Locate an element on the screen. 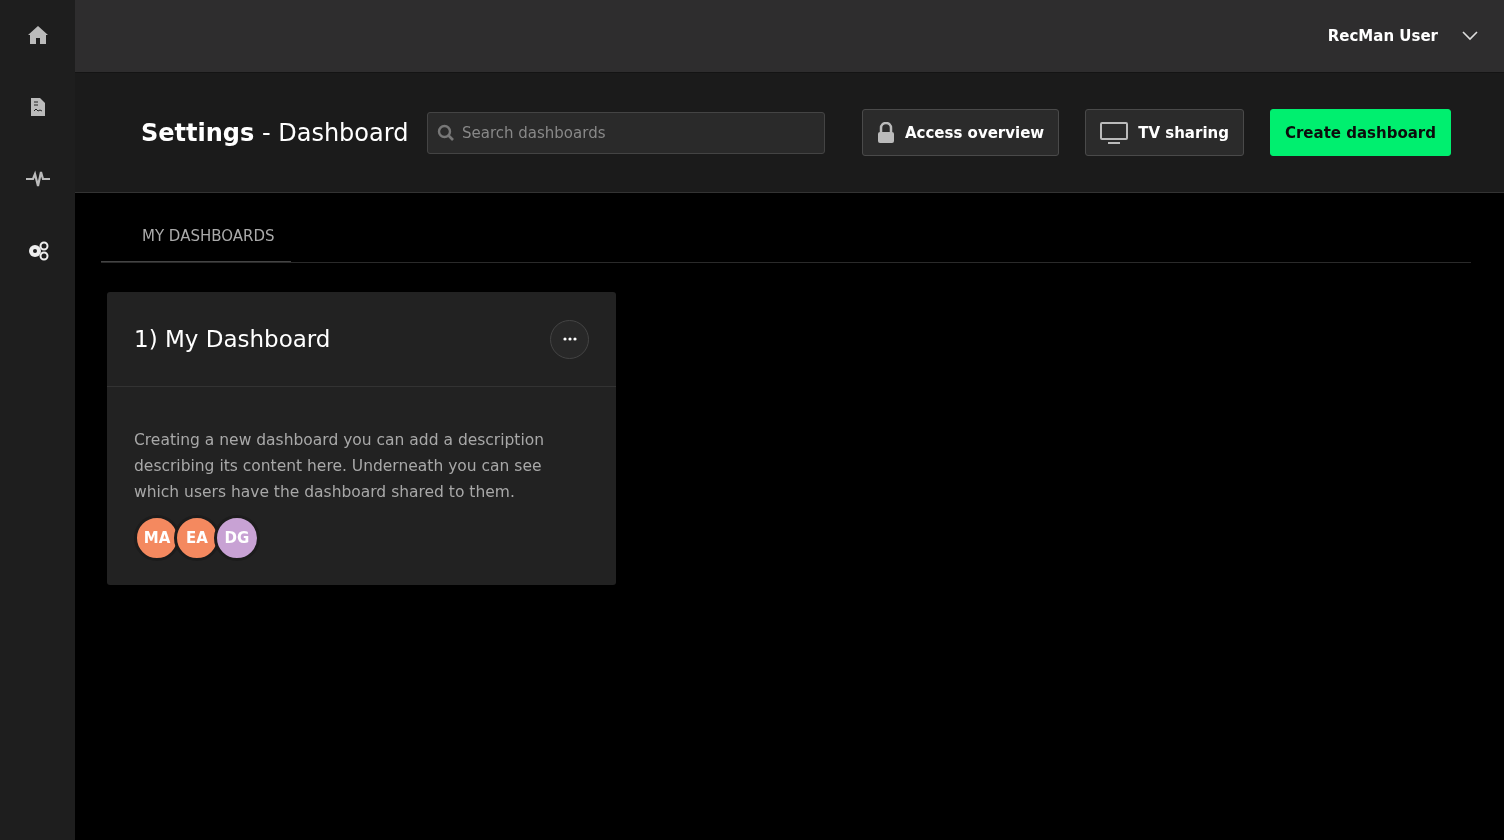 The height and width of the screenshot is (840, 1504). user-name: RecMan User is located at coordinates (1382, 36).